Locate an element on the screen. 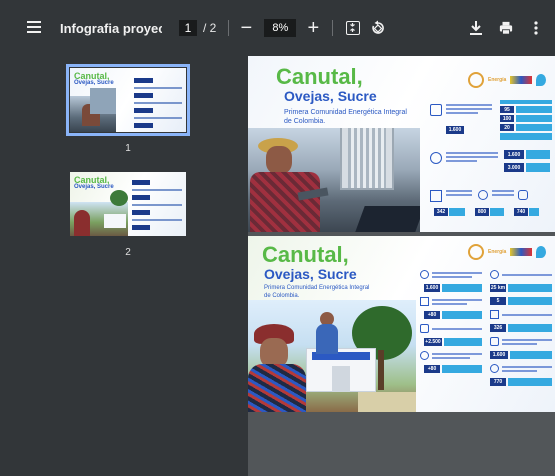  page-count: / 2 is located at coordinates (210, 28).